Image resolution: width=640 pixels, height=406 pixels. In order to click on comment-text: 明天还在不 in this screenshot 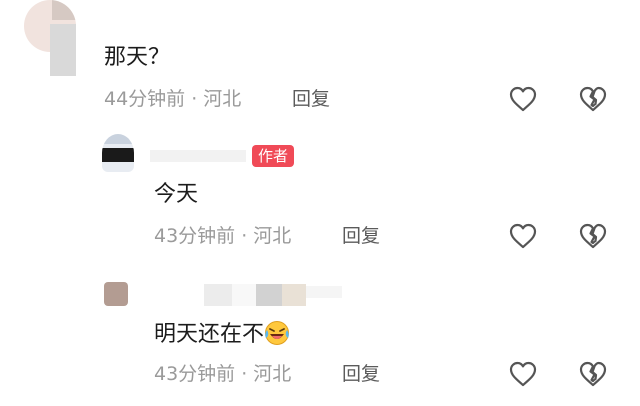, I will do `click(222, 336)`.